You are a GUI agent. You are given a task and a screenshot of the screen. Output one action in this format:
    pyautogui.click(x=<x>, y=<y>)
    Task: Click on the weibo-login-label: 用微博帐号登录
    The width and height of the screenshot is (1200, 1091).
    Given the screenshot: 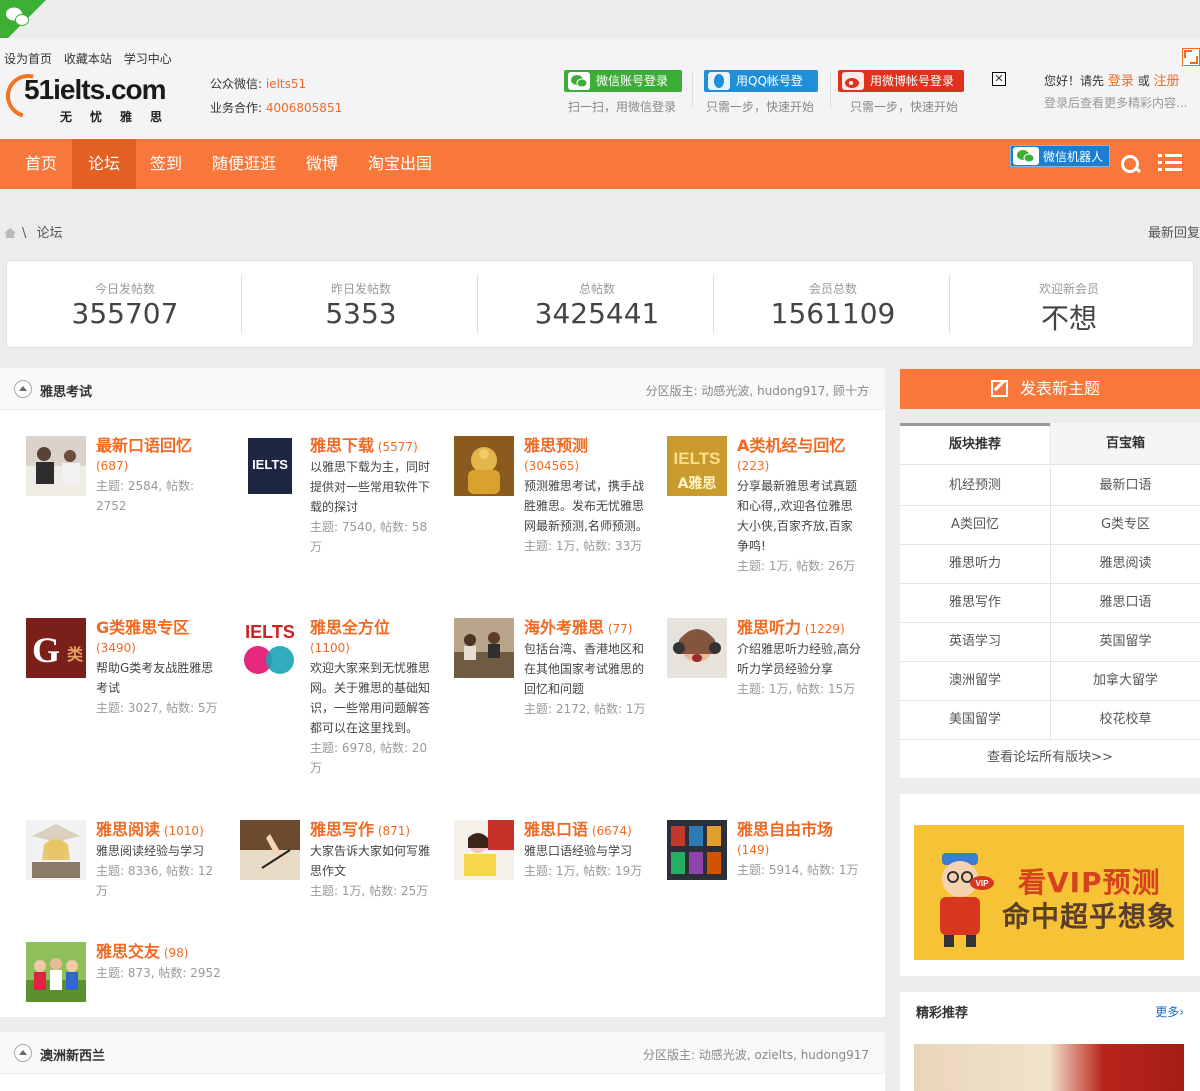 What is the action you would take?
    pyautogui.click(x=912, y=81)
    